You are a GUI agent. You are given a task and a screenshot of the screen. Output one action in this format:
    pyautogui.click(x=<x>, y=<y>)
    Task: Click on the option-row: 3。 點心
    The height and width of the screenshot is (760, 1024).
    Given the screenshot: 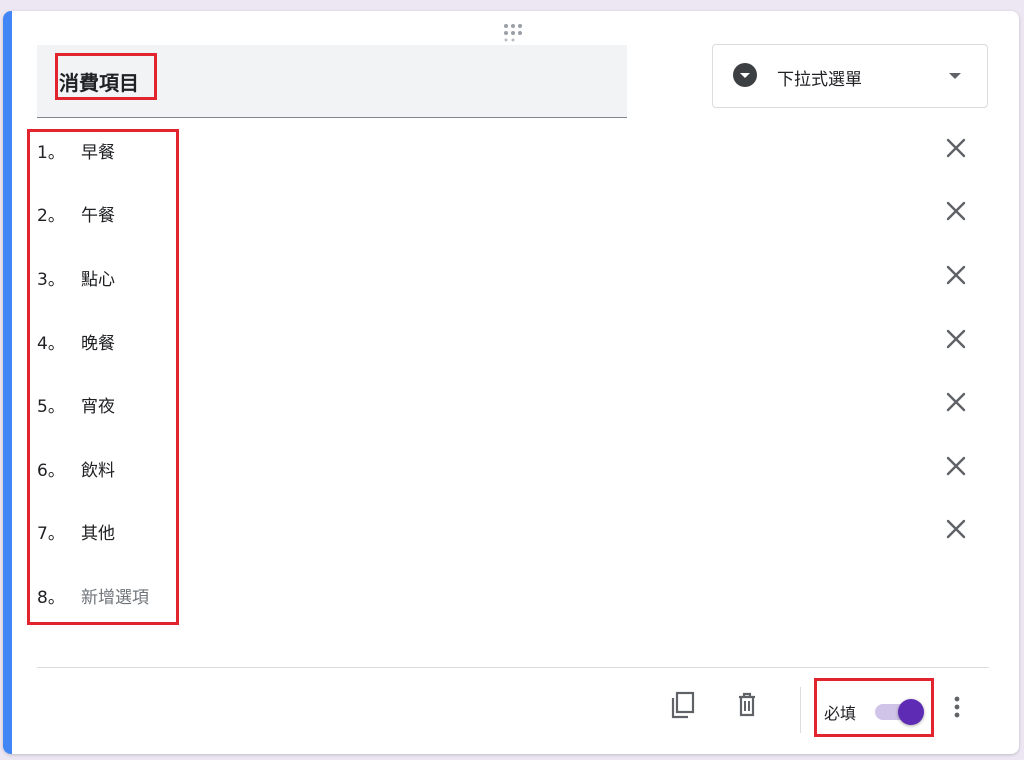 What is the action you would take?
    pyautogui.click(x=517, y=276)
    